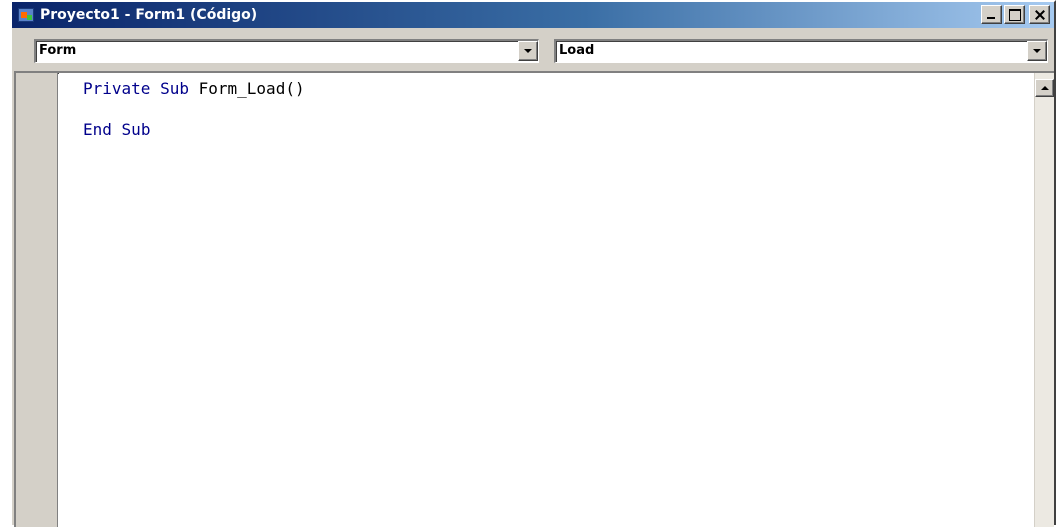 Image resolution: width=1056 pixels, height=527 pixels. Describe the element at coordinates (116, 130) in the screenshot. I see `code-line-end-sub: End Sub` at that location.